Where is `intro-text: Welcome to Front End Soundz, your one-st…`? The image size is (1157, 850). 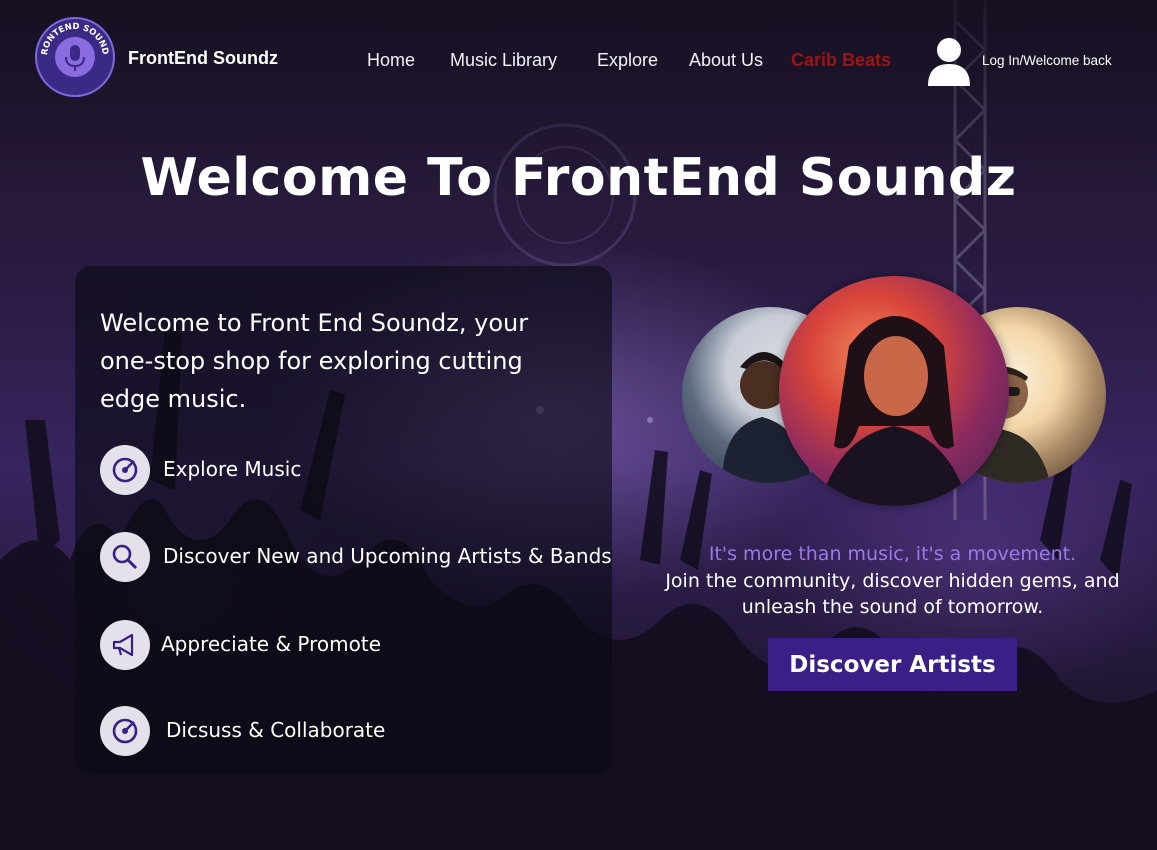
intro-text: Welcome to Front End Soundz, your one-st… is located at coordinates (314, 361).